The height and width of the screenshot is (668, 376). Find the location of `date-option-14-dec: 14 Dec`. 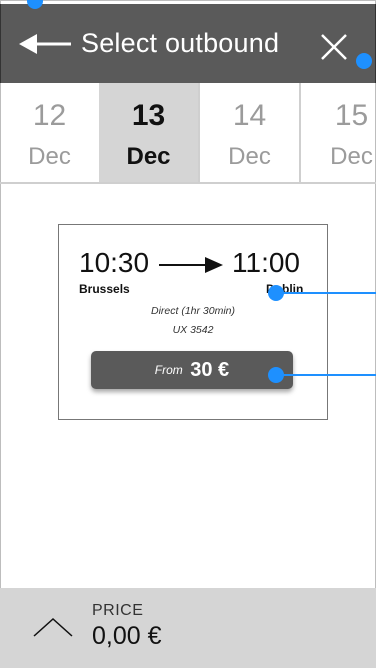

date-option-14-dec: 14 Dec is located at coordinates (250, 132).